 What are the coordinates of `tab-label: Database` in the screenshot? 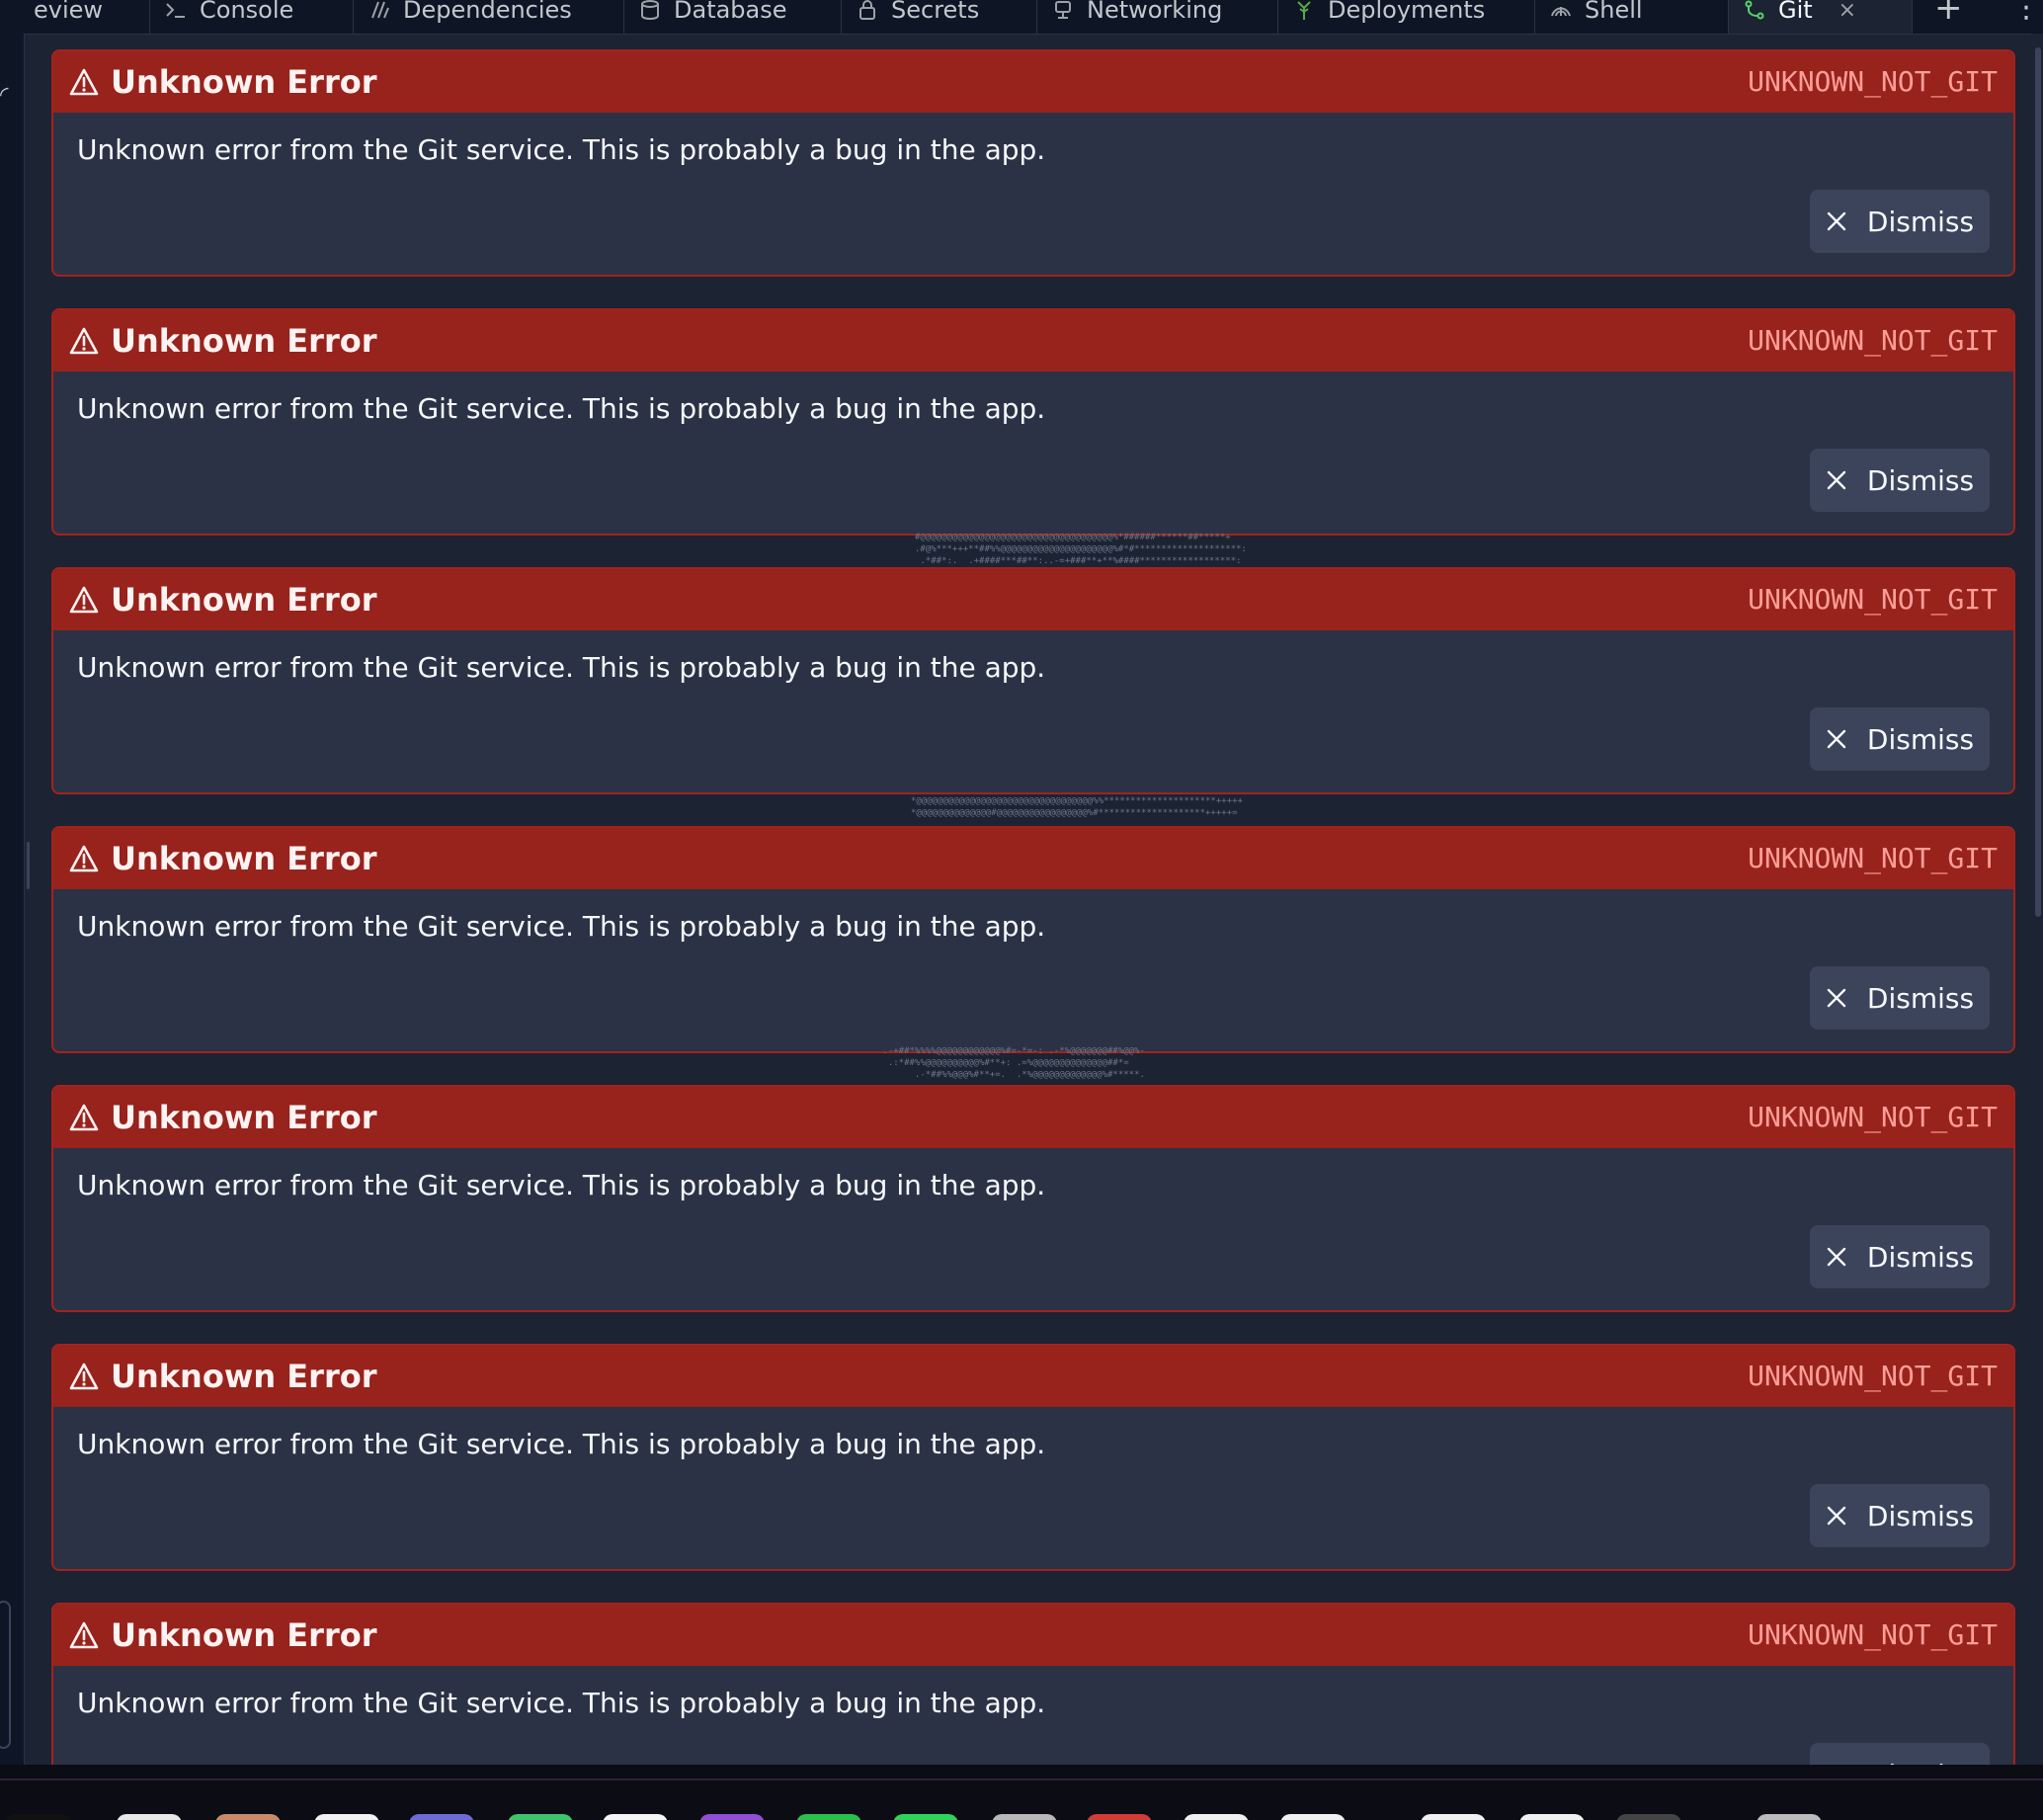 It's located at (730, 12).